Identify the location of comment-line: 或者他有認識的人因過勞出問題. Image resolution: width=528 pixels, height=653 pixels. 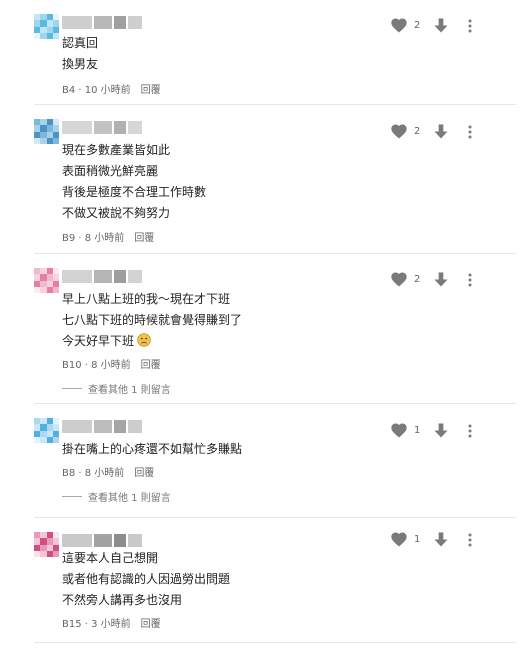
(146, 579).